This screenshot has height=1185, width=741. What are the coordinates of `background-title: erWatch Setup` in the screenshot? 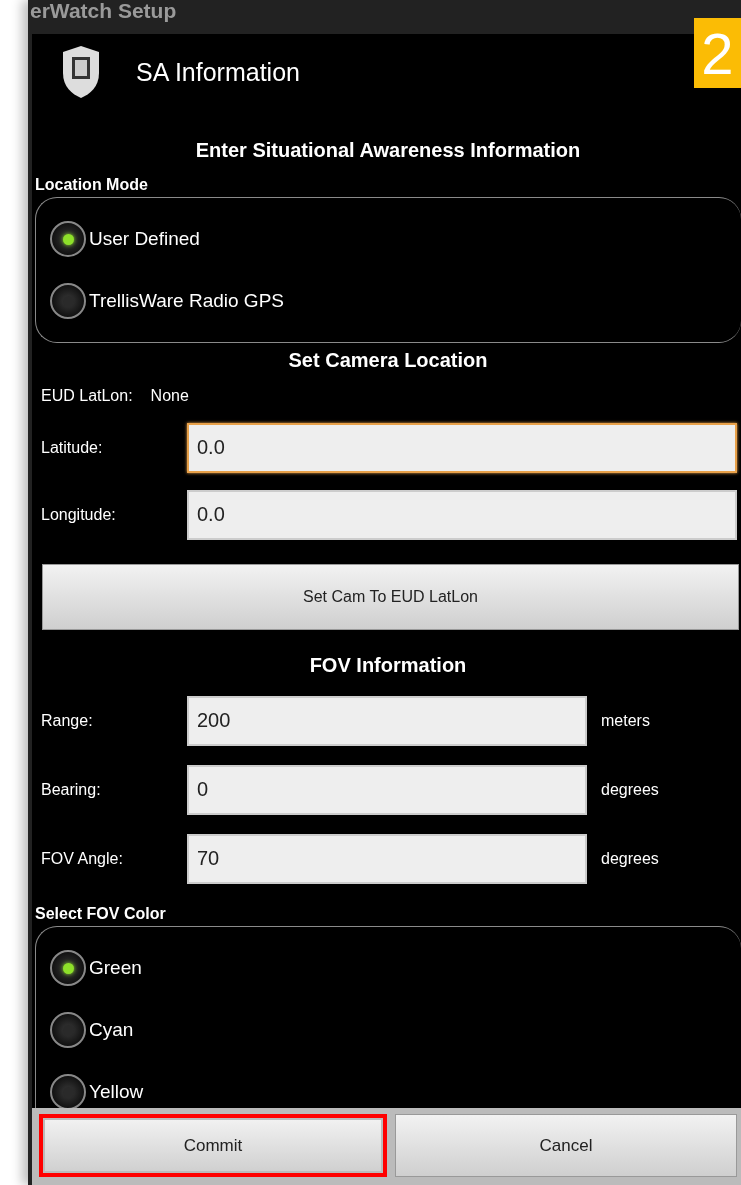 It's located at (103, 12).